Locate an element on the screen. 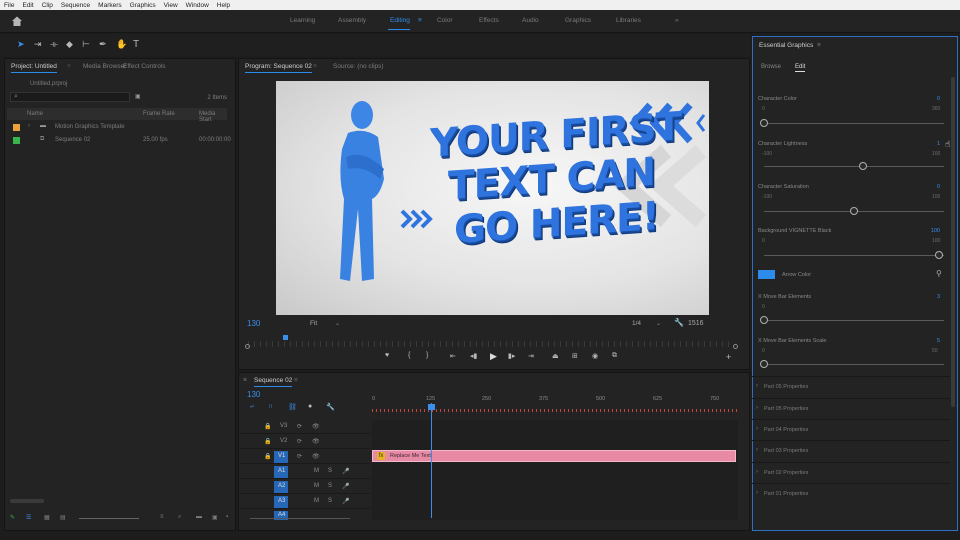  track-v3: 🔒 V3 ⟳ 👁 is located at coordinates (305, 427).